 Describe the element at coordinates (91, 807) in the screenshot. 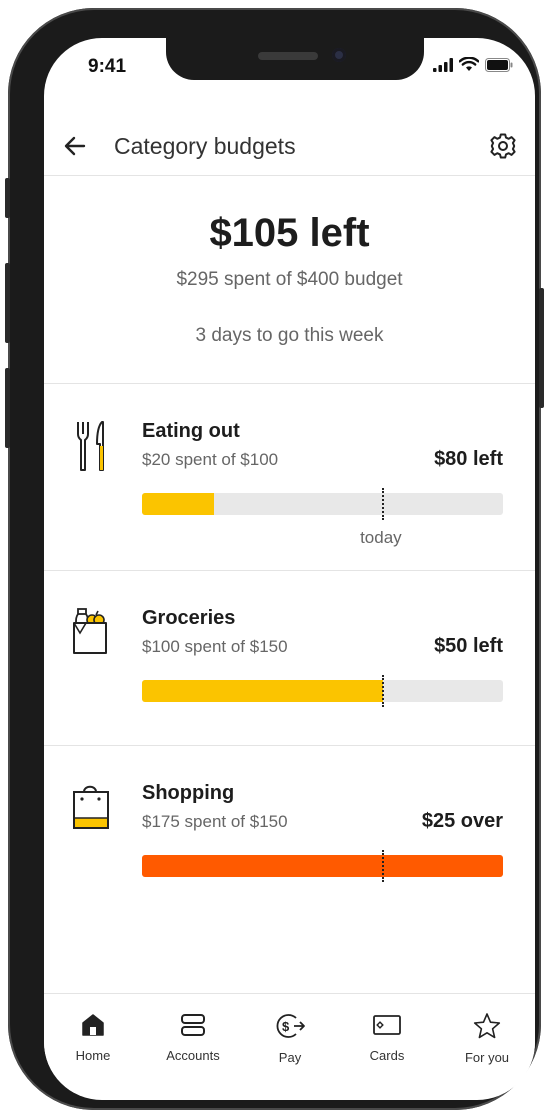

I see `shopping-bag-icon` at that location.